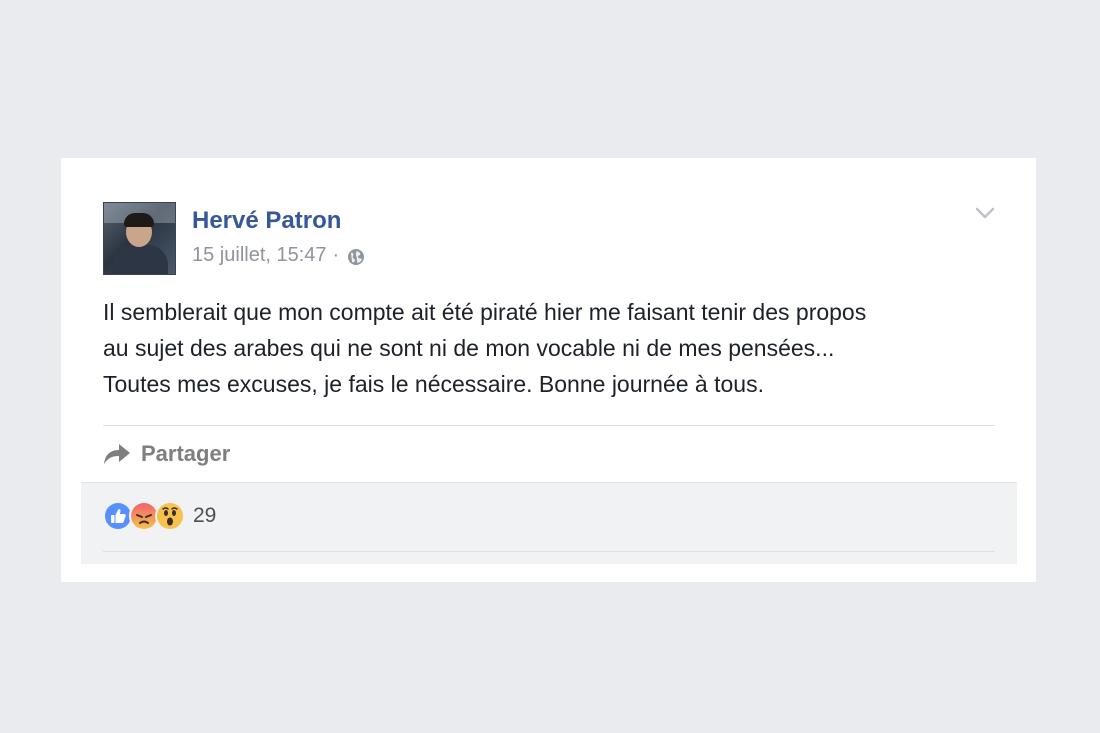 The width and height of the screenshot is (1100, 733). I want to click on reaction-count: 29, so click(205, 515).